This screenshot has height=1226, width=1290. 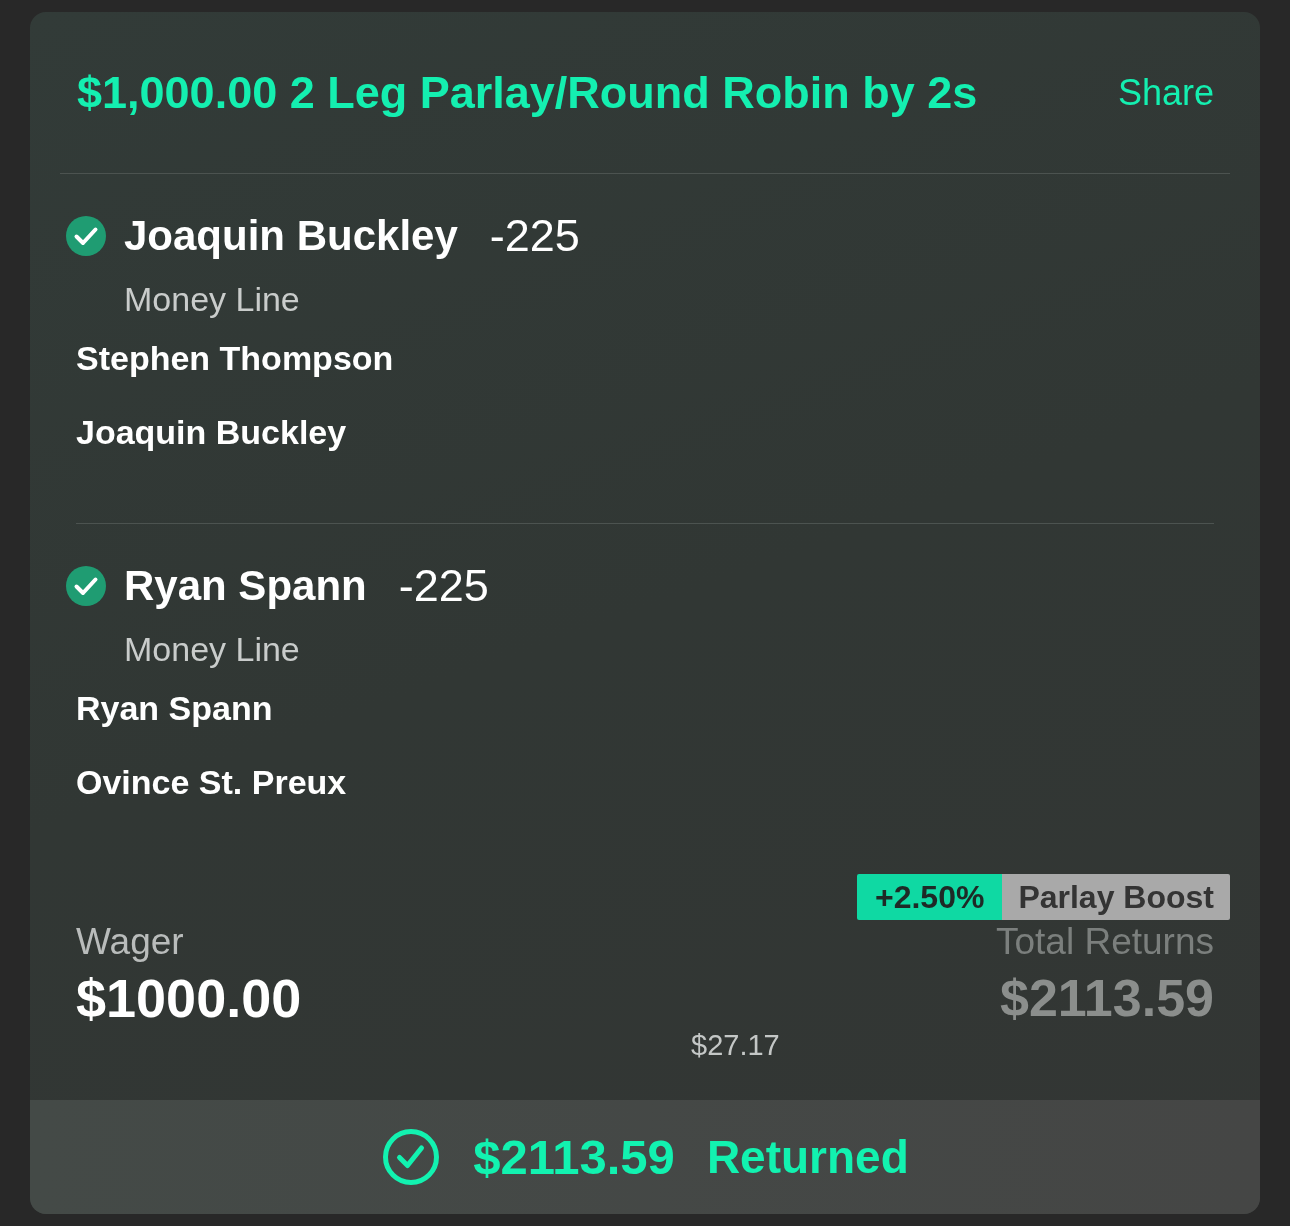 I want to click on competitor-name: Ryan Spann, so click(x=174, y=708).